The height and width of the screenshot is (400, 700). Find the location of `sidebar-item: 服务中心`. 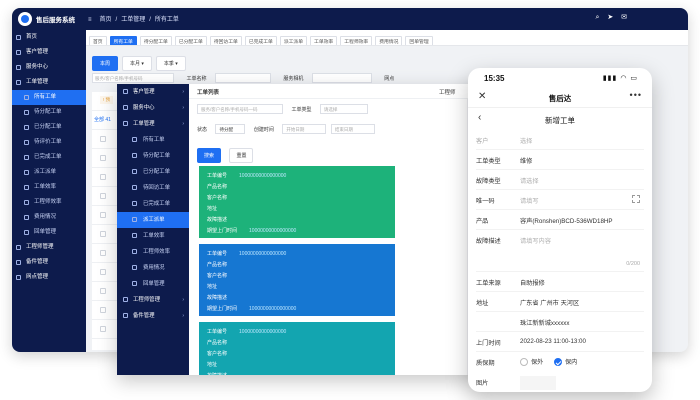

sidebar-item: 服务中心 is located at coordinates (49, 67).